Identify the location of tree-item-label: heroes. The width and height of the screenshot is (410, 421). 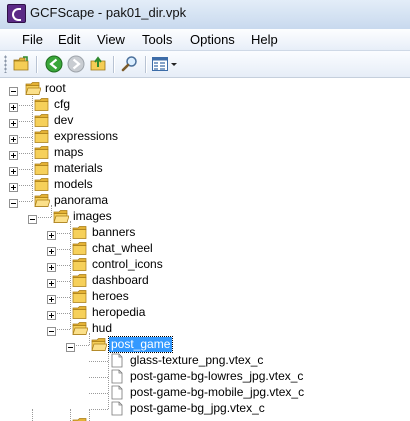
(110, 296).